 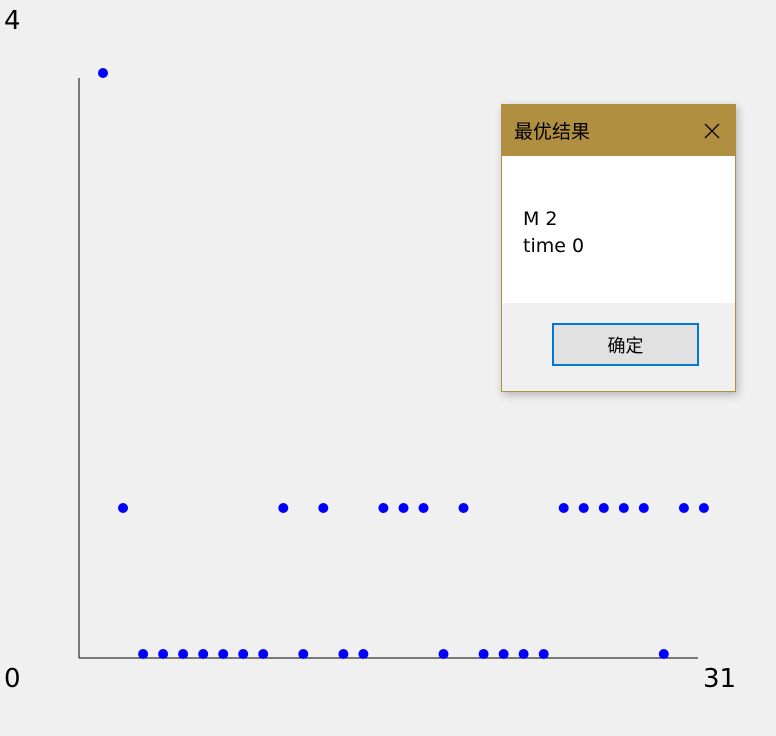 What do you see at coordinates (12, 679) in the screenshot?
I see `origin-label: 0` at bounding box center [12, 679].